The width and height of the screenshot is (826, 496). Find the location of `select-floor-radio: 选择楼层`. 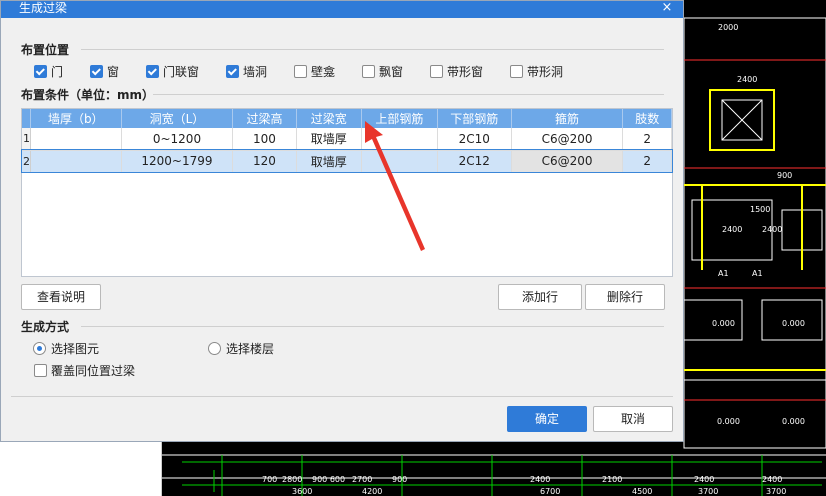

select-floor-radio: 选择楼层 is located at coordinates (241, 348).